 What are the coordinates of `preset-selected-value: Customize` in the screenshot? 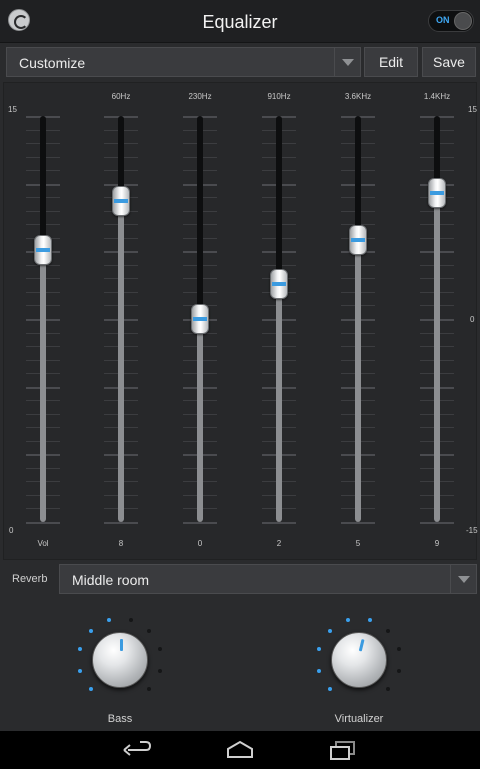 It's located at (52, 63).